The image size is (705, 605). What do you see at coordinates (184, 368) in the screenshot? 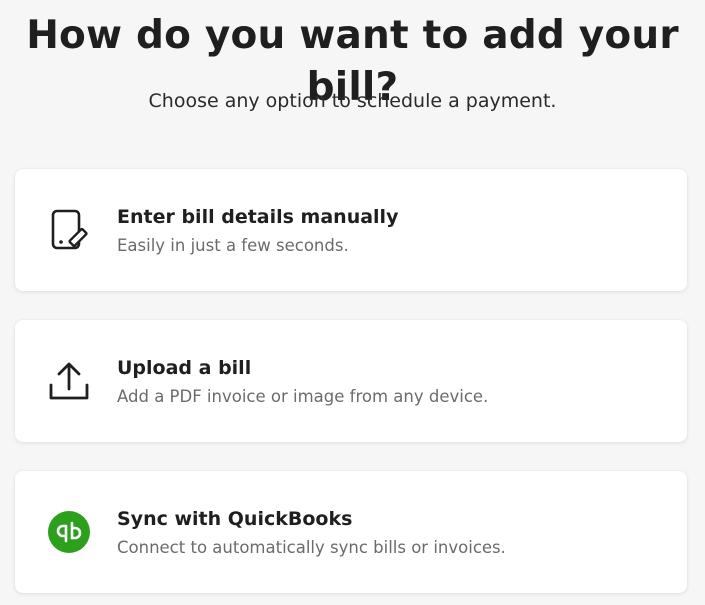
I see `option-title: Upload a bill` at bounding box center [184, 368].